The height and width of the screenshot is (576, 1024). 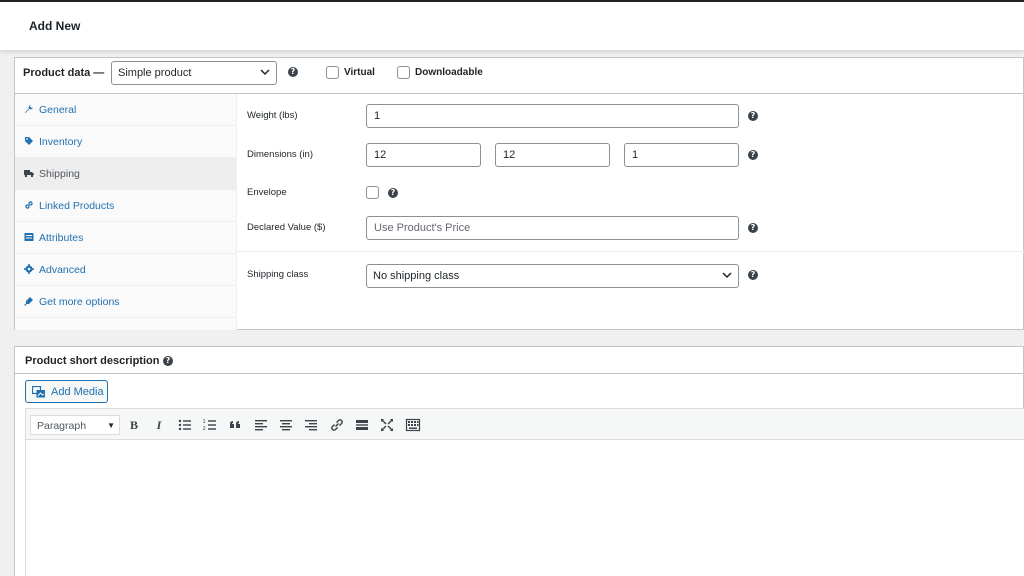 What do you see at coordinates (387, 425) in the screenshot?
I see `fullscreen-icon` at bounding box center [387, 425].